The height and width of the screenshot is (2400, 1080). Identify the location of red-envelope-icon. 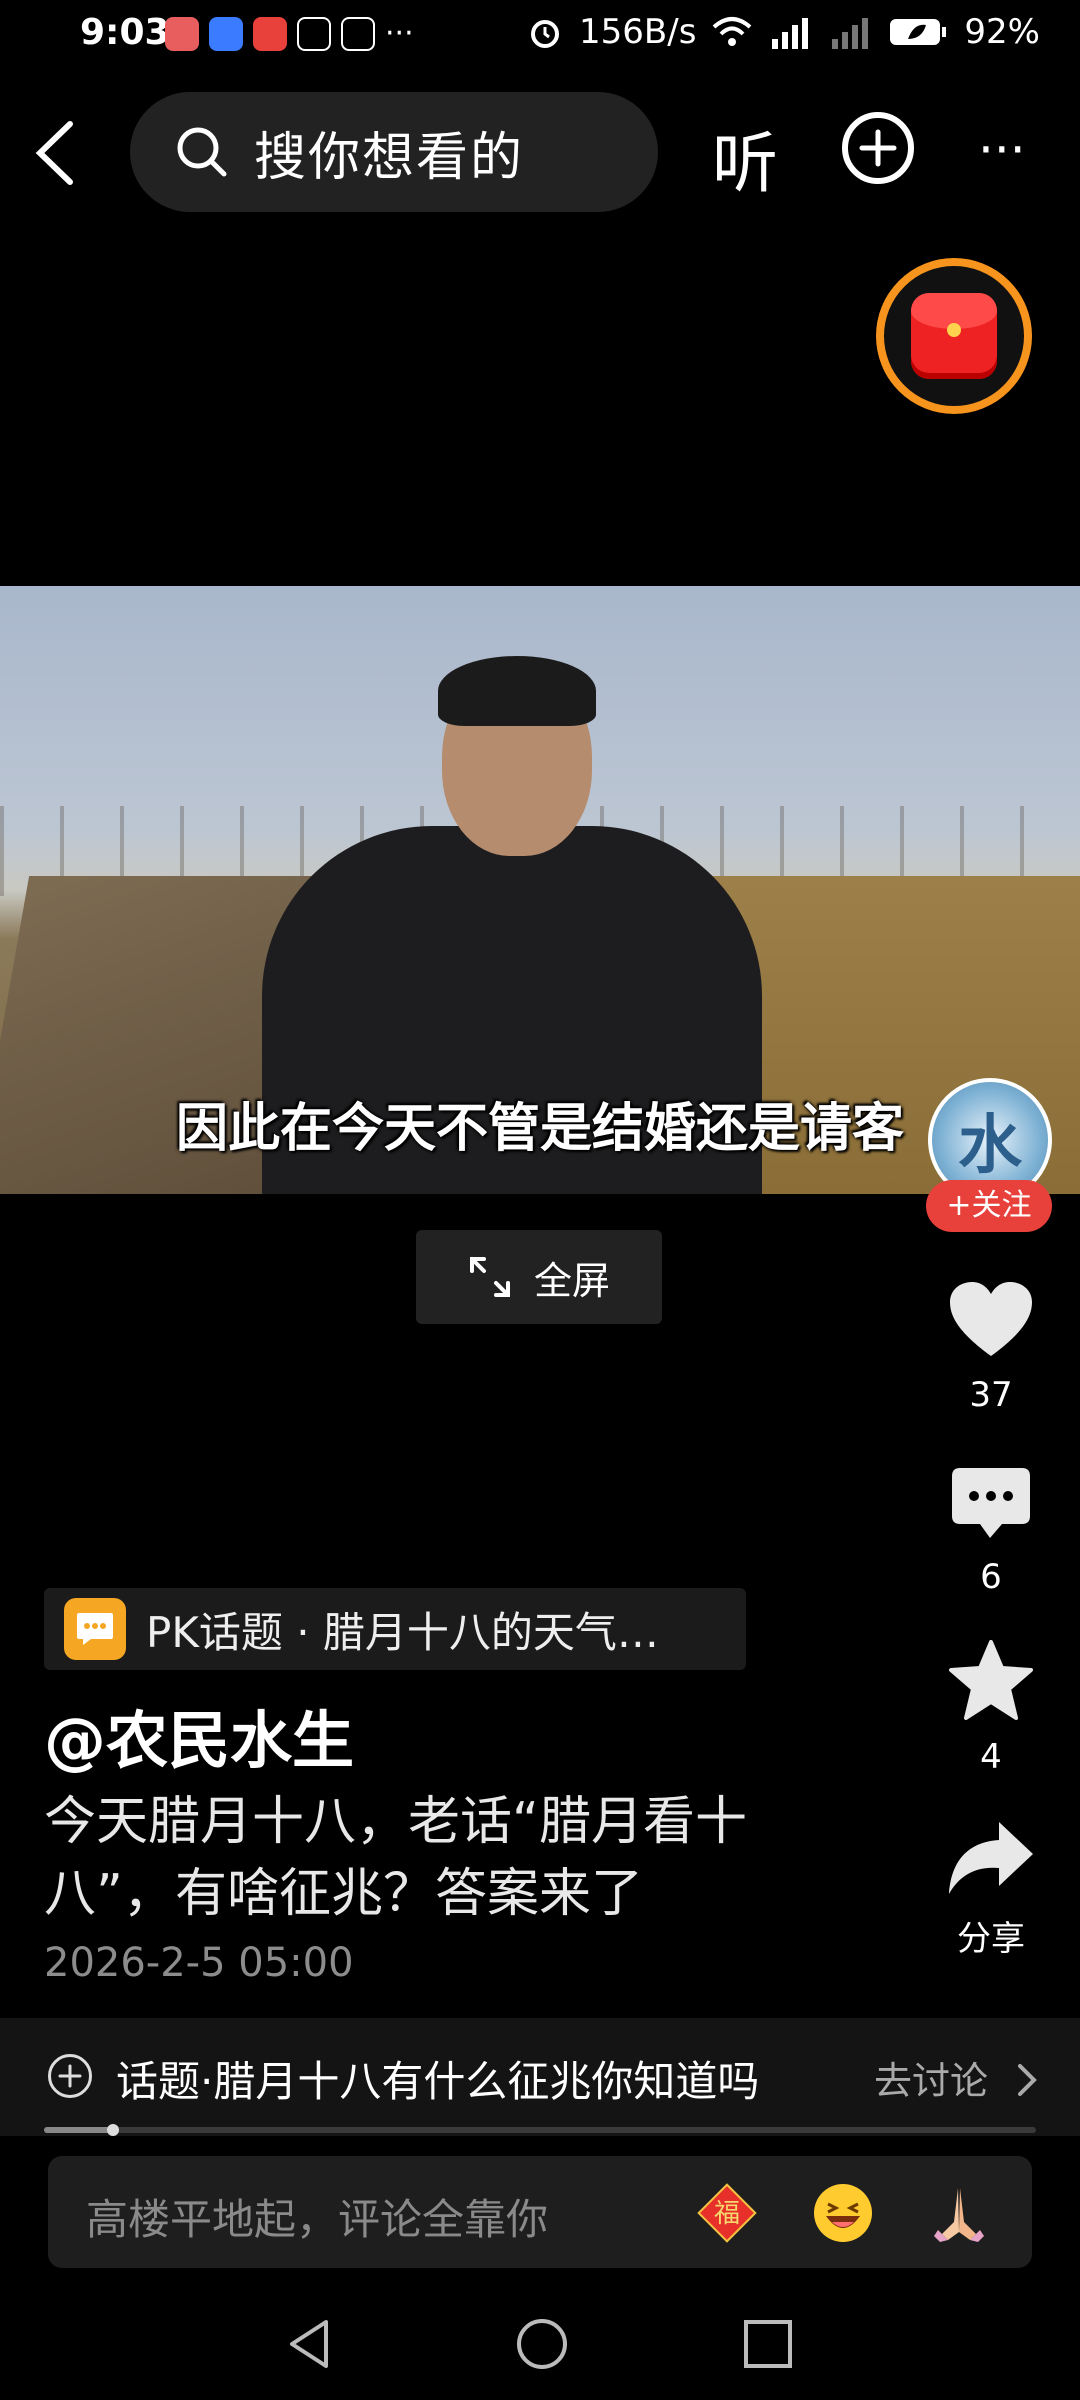
(954, 336).